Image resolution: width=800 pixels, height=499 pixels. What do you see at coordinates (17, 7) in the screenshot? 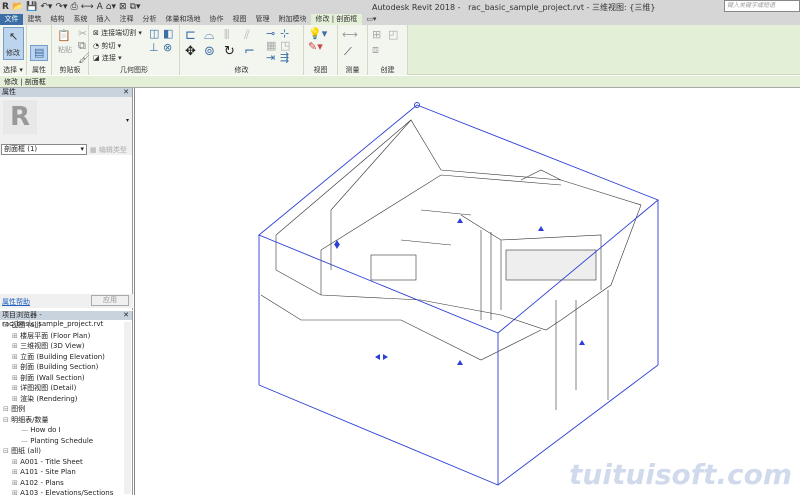
I see `open-icon: 📂` at bounding box center [17, 7].